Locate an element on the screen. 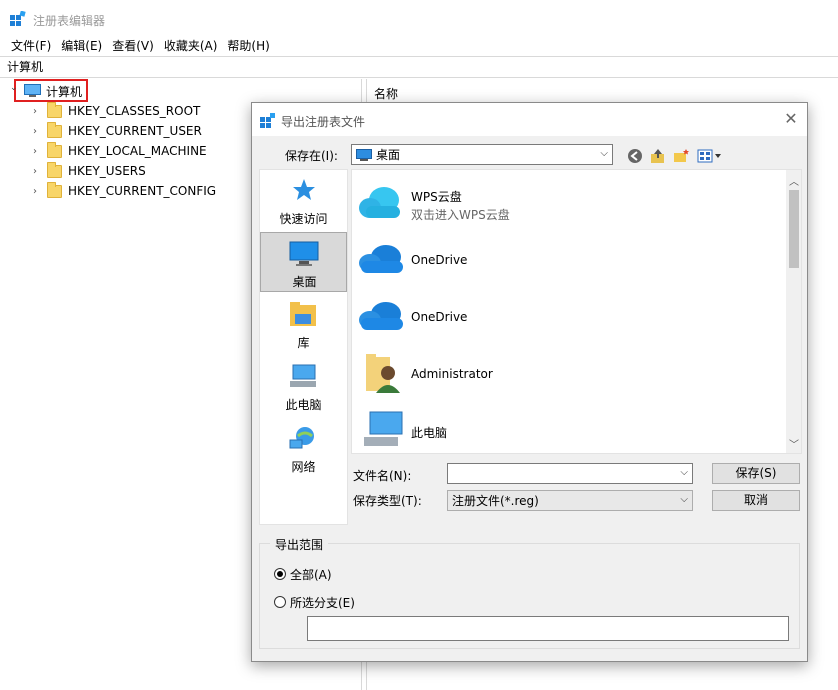 The image size is (838, 690). tree-node-label: HKEY_CURRENT_USER is located at coordinates (135, 131).